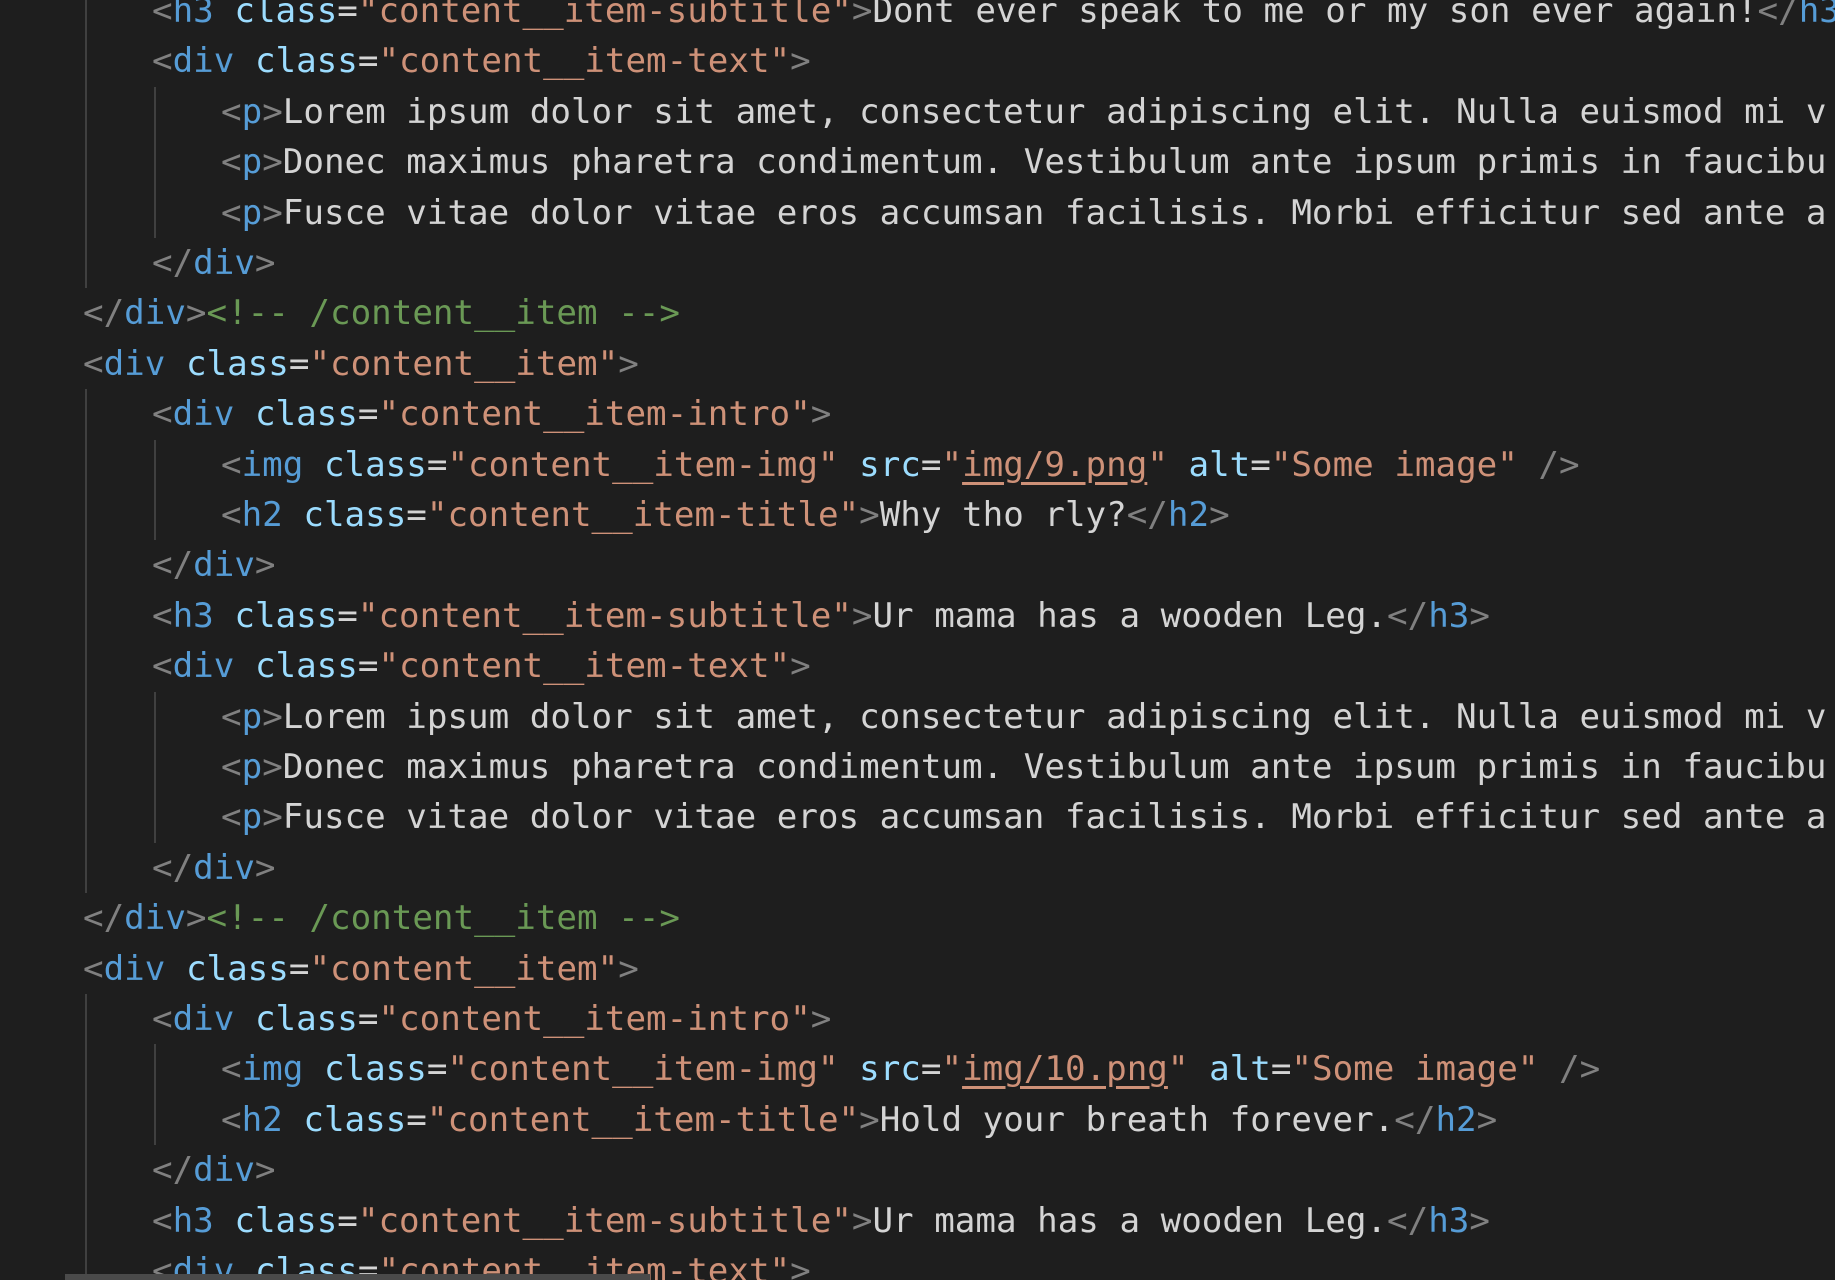 The height and width of the screenshot is (1280, 1835). I want to click on token-str: "content__item-intro", so click(594, 414).